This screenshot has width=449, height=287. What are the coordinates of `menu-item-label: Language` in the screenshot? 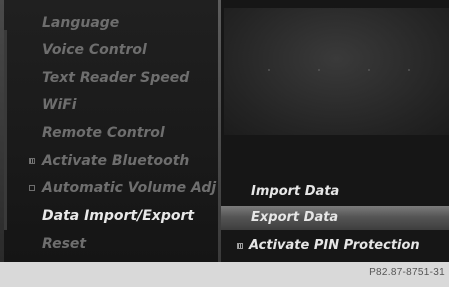 It's located at (81, 23).